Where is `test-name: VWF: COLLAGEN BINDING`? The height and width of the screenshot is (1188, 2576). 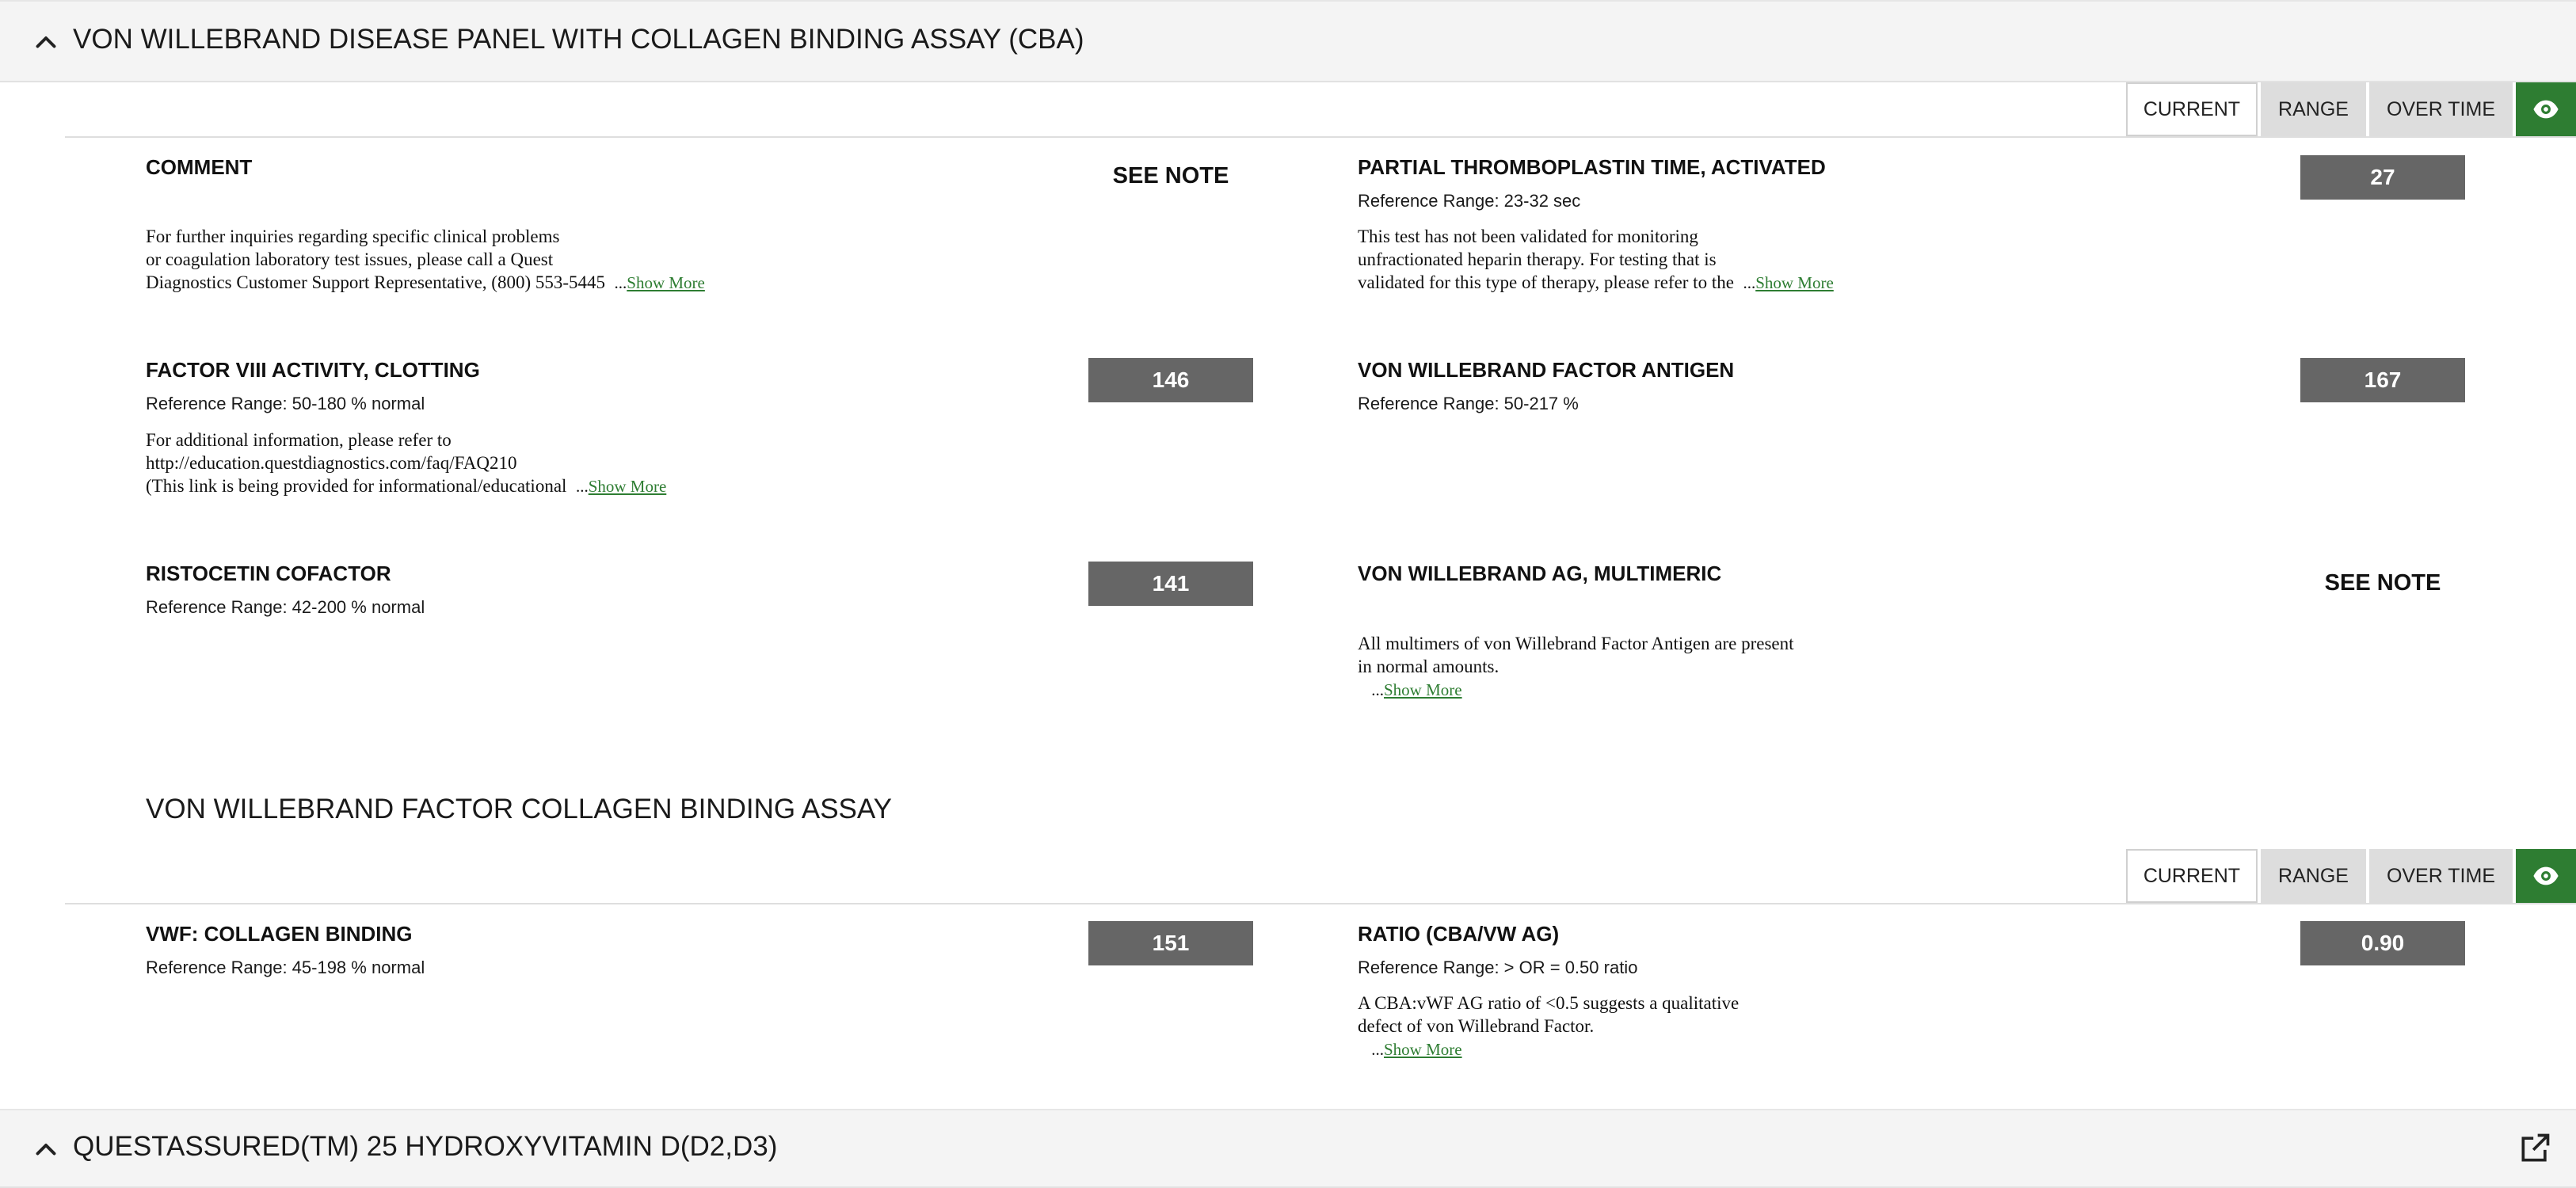
test-name: VWF: COLLAGEN BINDING is located at coordinates (279, 934).